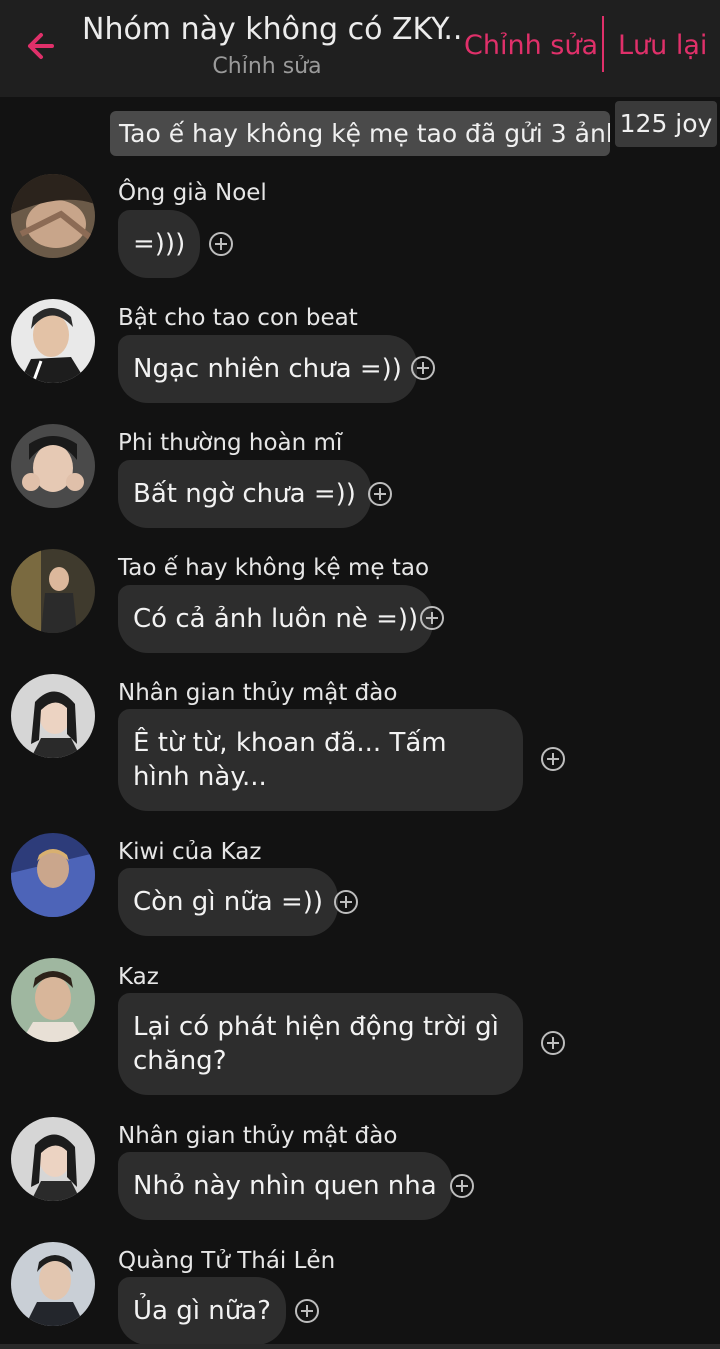 This screenshot has width=720, height=1349. I want to click on sender-name: Tao ế hay không kệ mẹ tao, so click(274, 568).